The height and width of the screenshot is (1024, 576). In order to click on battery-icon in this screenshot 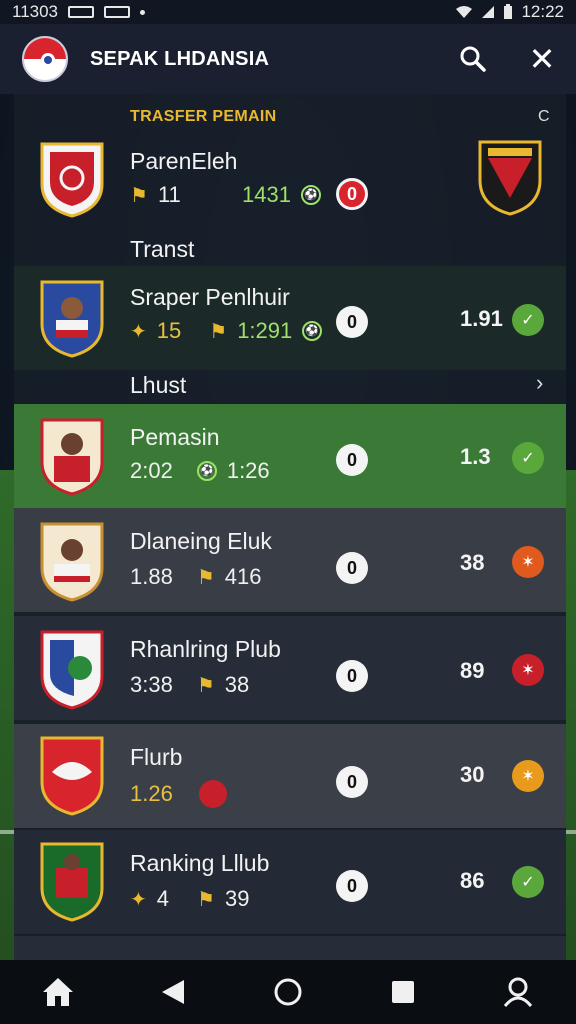, I will do `click(508, 11)`.